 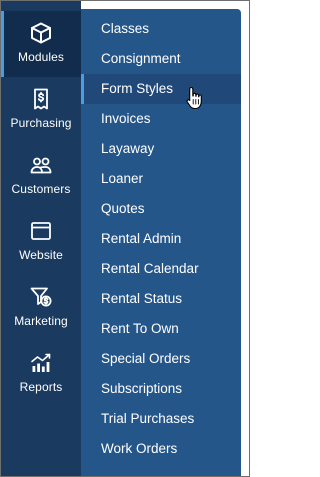 I want to click on menu-item-form-styles: Form Styles, so click(x=161, y=89).